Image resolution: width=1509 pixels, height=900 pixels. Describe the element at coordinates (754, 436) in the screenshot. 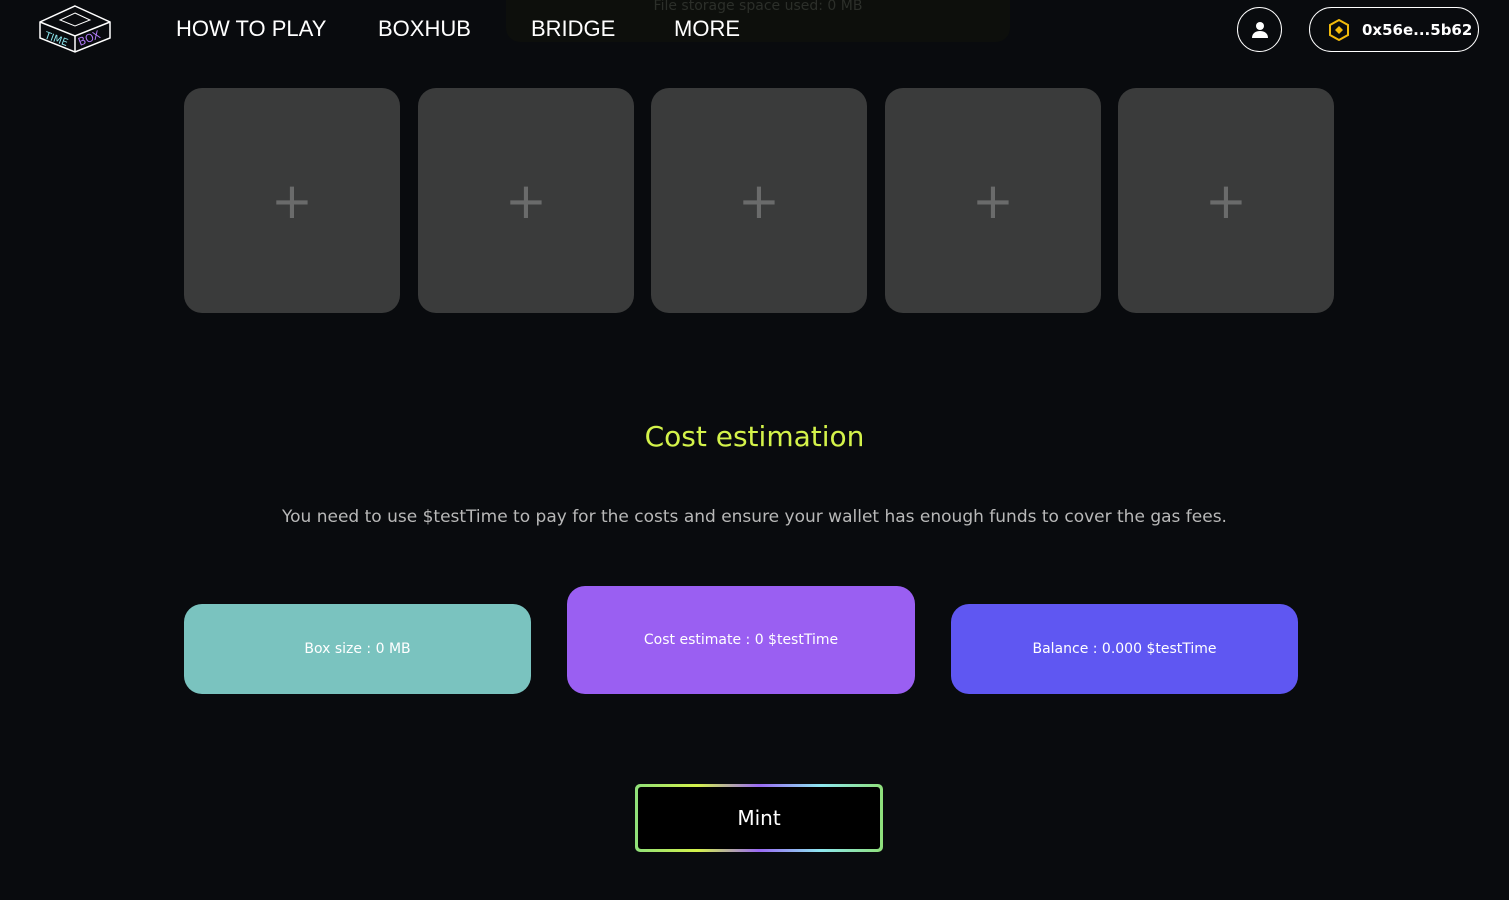

I see `cost-estimation-title: Cost estimation` at that location.